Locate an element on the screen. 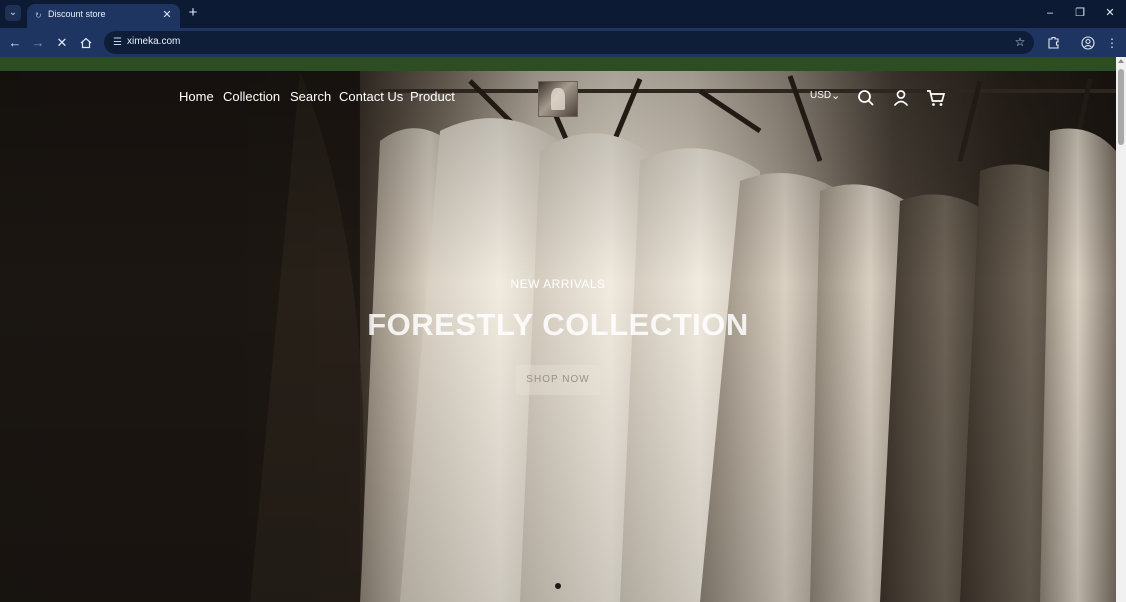  cart-icon is located at coordinates (936, 99).